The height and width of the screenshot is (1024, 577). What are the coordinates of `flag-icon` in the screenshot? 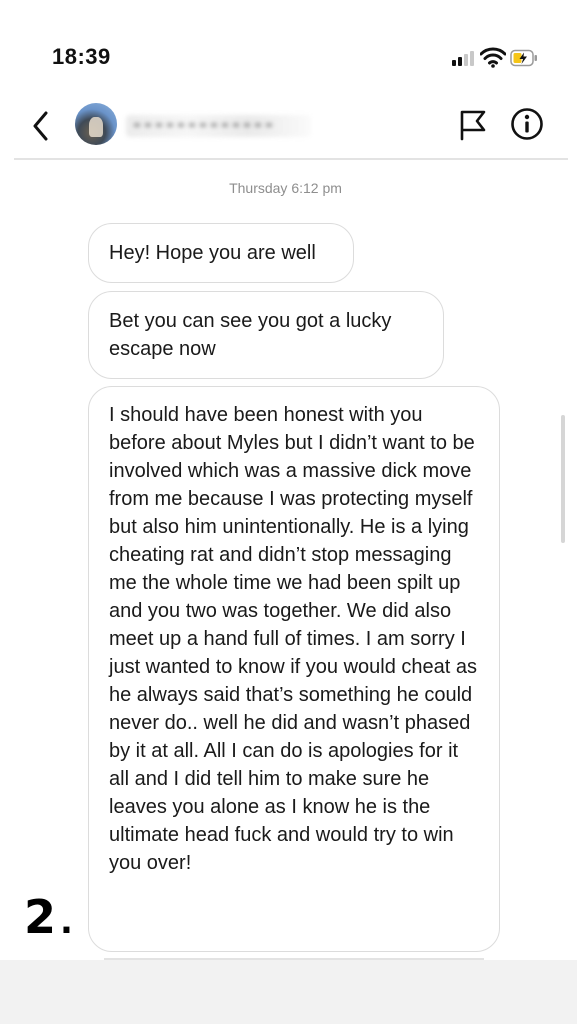 It's located at (473, 125).